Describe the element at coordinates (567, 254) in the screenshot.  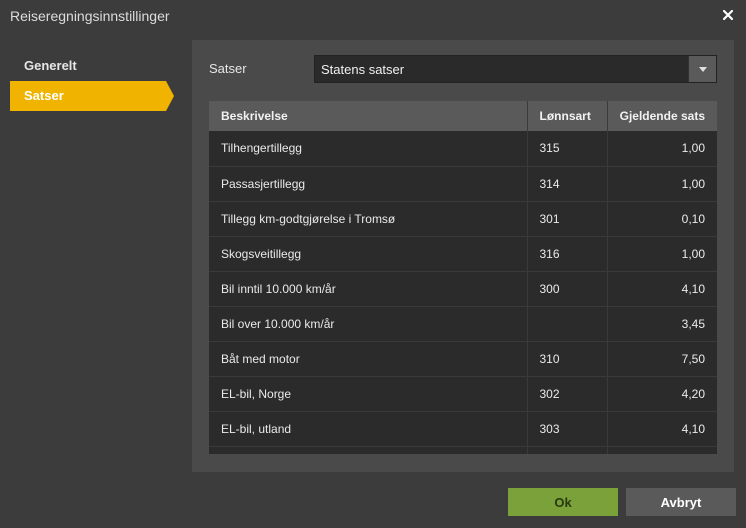
I see `cell-lonnsart: 316` at that location.